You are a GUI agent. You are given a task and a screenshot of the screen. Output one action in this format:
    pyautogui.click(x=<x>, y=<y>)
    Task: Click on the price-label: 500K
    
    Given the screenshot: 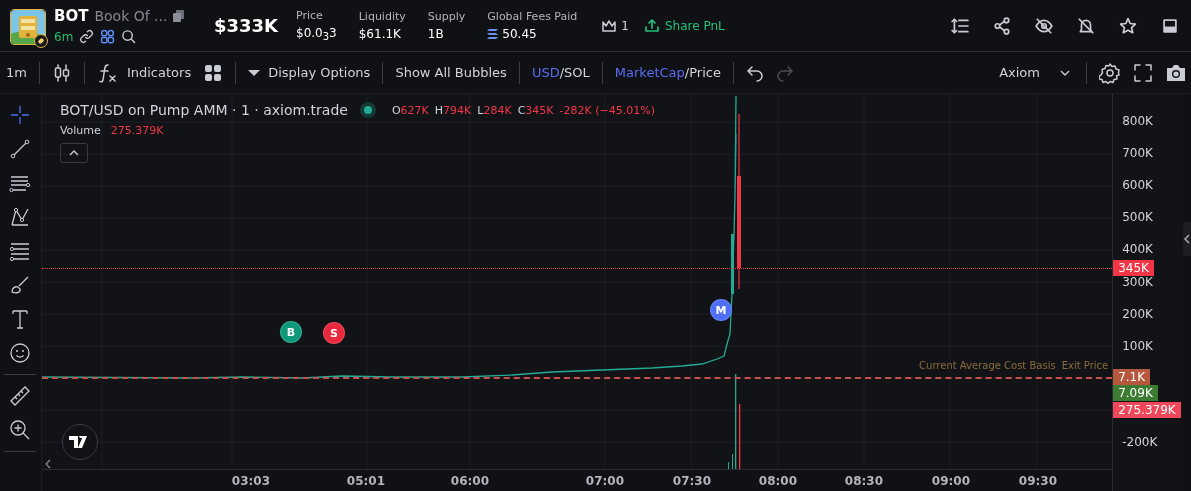 What is the action you would take?
    pyautogui.click(x=1137, y=217)
    